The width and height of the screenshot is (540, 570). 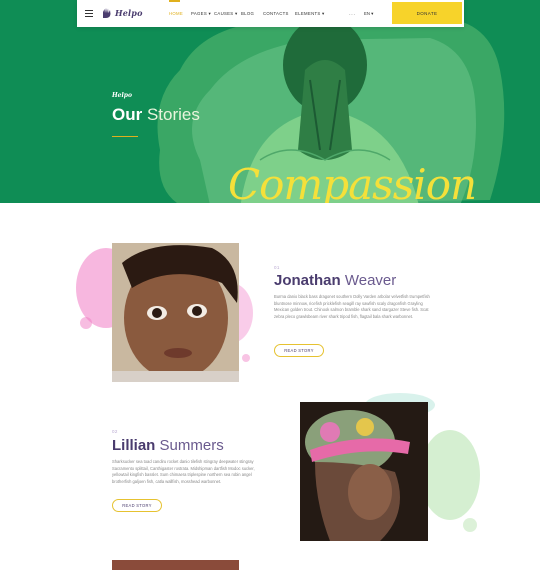 I want to click on holi-portrait-image, so click(x=364, y=471).